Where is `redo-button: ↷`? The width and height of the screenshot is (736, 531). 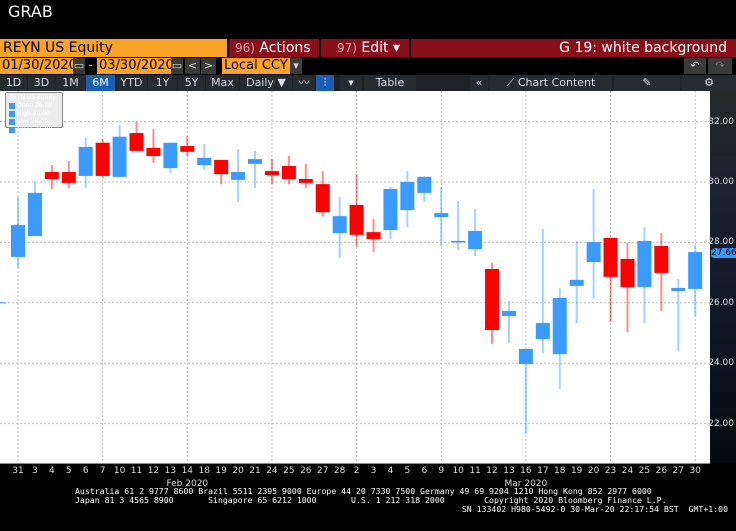 redo-button: ↷ is located at coordinates (720, 66).